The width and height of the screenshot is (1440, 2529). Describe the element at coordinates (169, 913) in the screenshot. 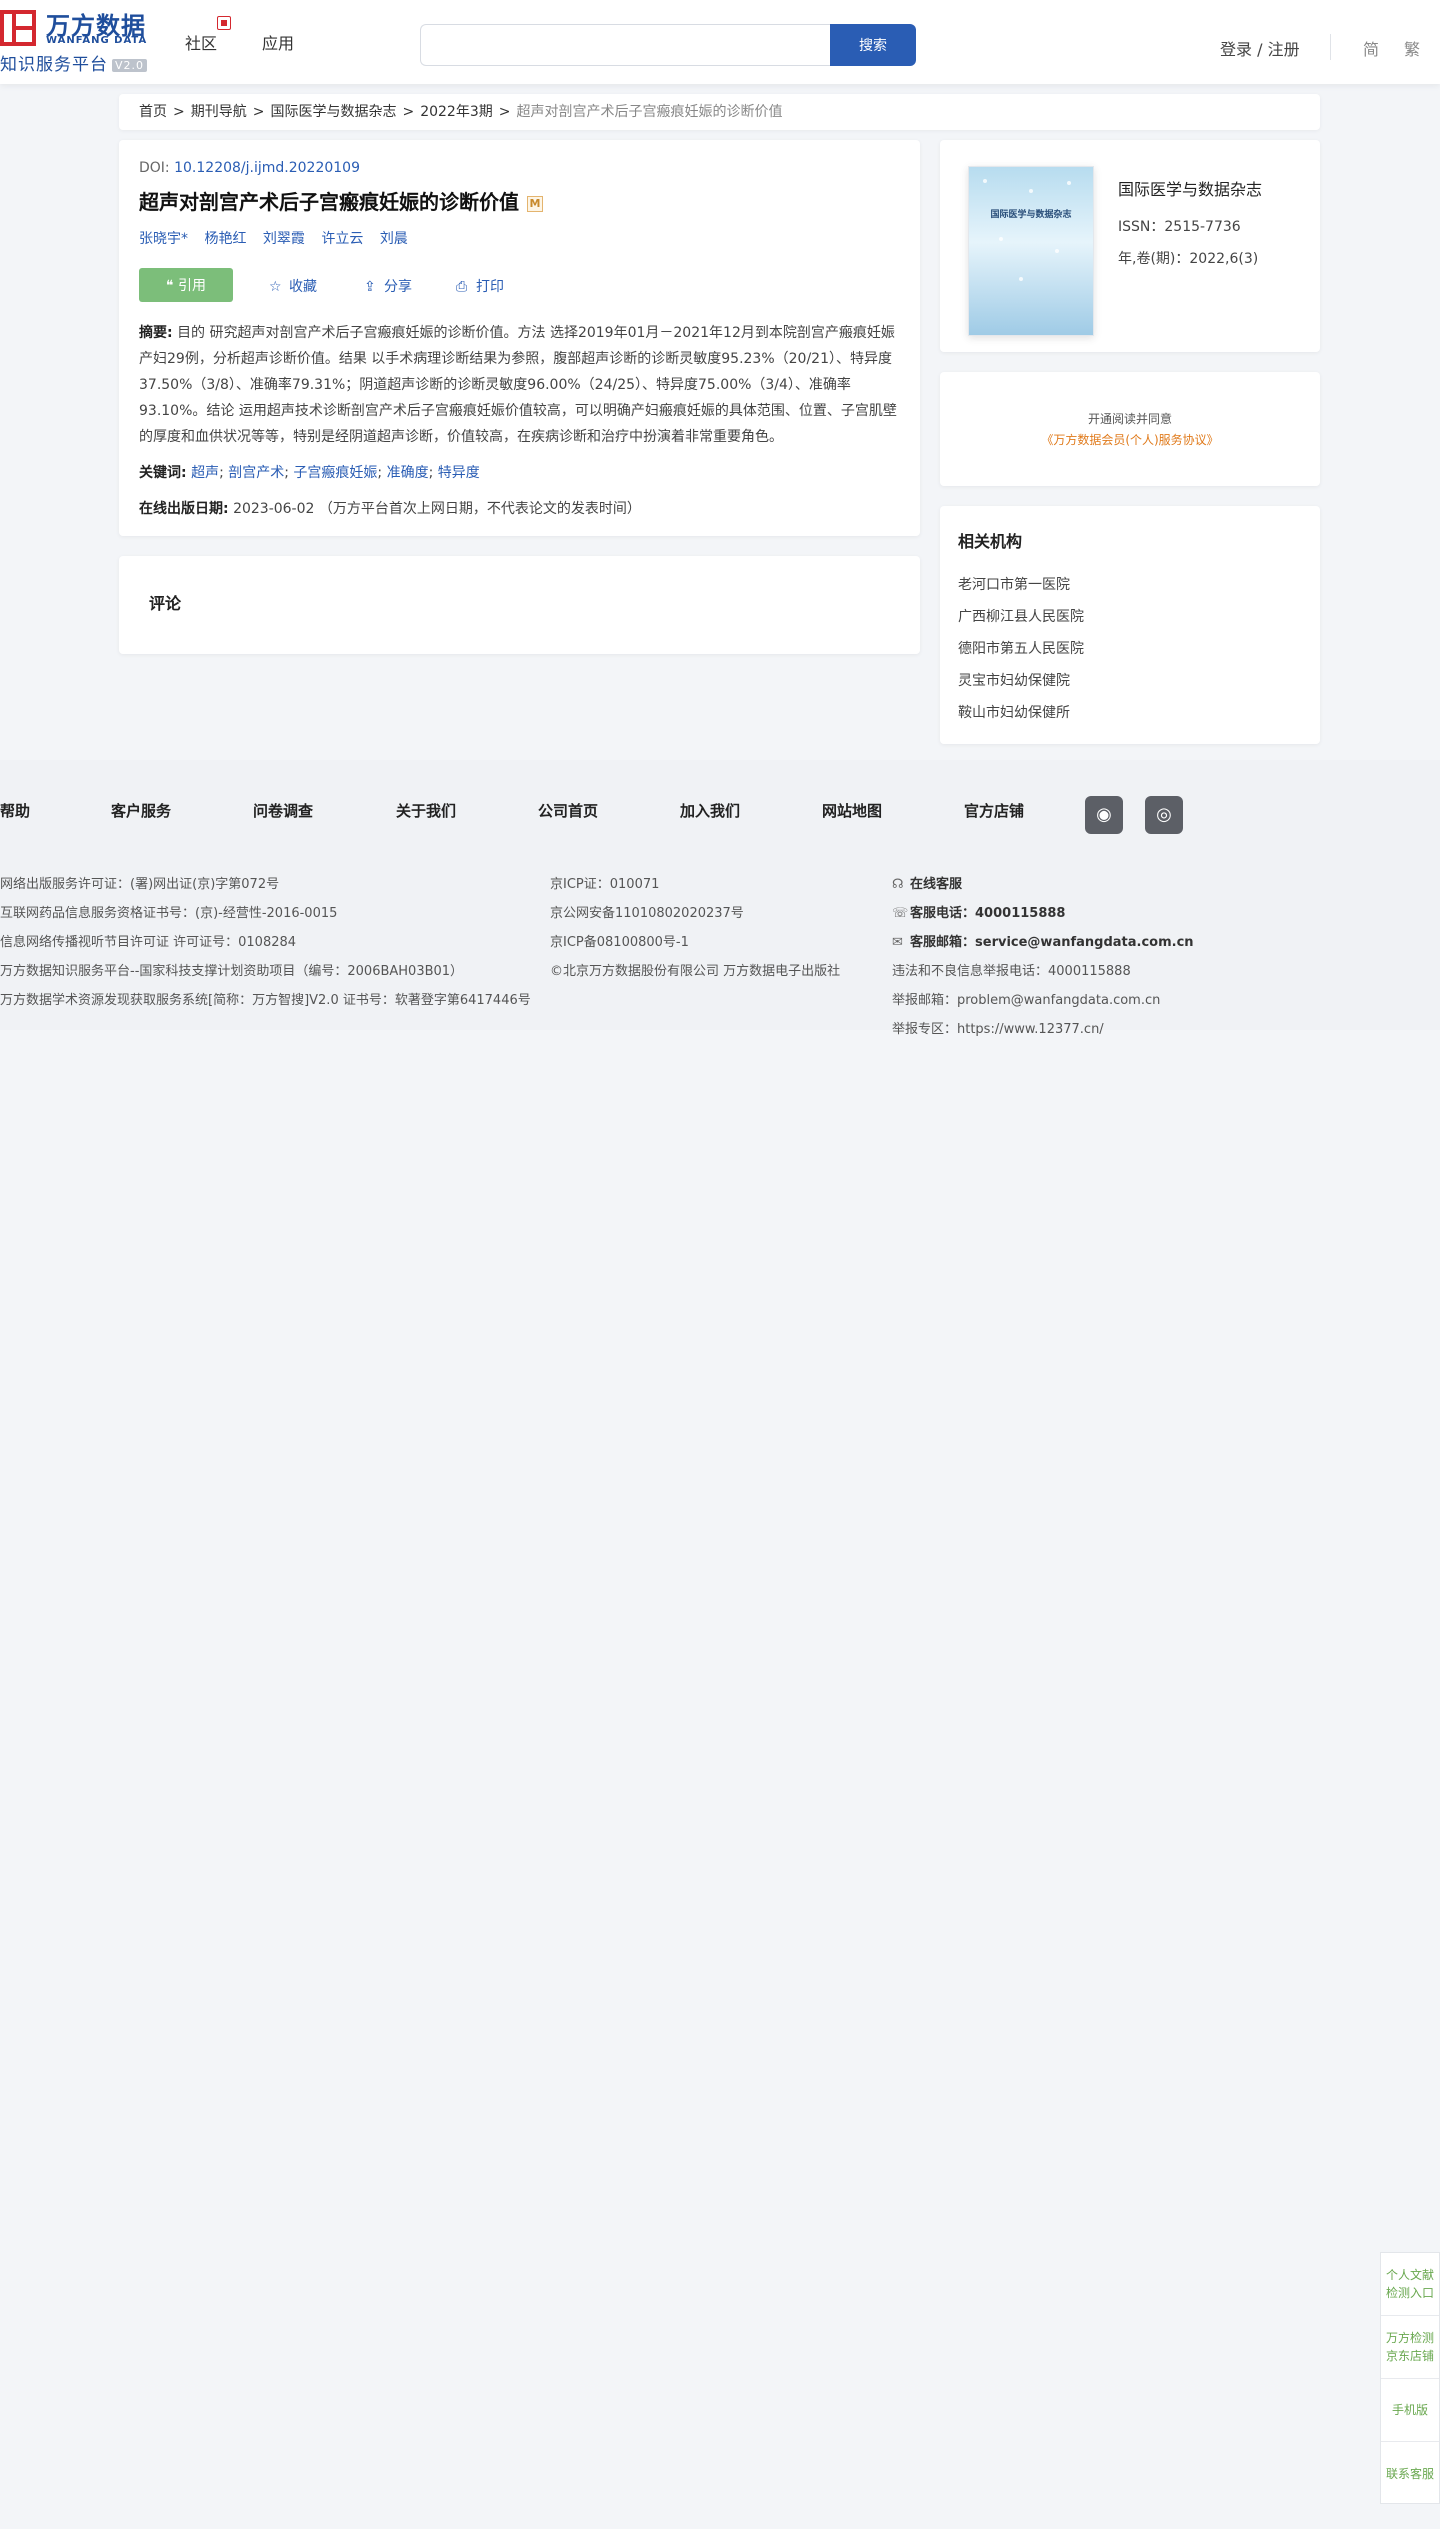

I see `license-line: 互联网药品信息服务资格证书号：(京)-经营性-2016-0015` at that location.